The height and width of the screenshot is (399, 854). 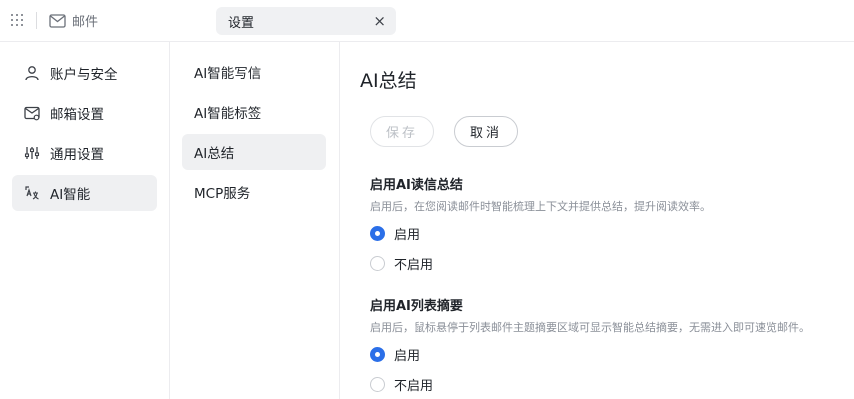 I want to click on sliders-icon, so click(x=32, y=153).